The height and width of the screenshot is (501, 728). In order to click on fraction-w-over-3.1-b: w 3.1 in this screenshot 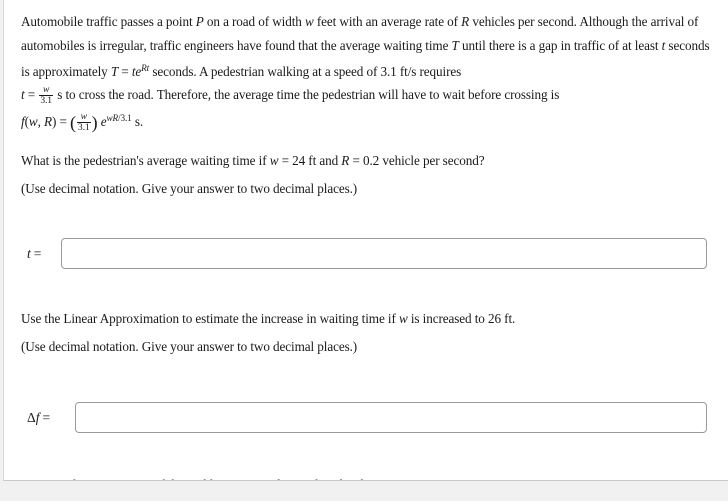, I will do `click(83, 122)`.